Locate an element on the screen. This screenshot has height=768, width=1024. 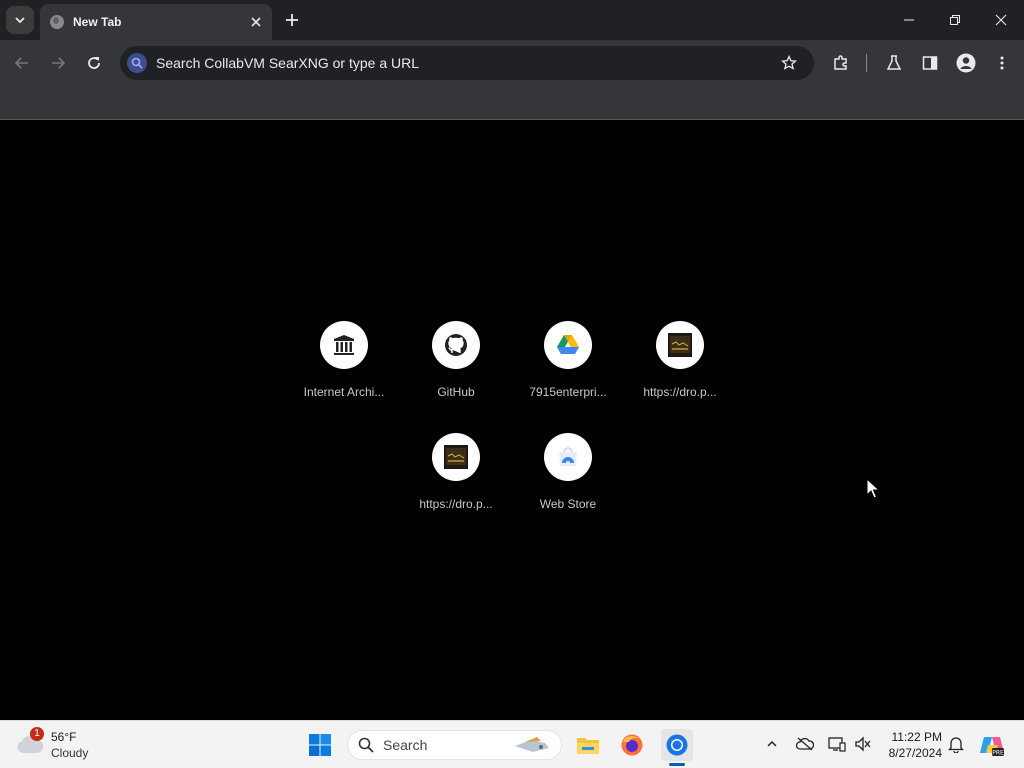
mouse-cursor-icon is located at coordinates (873, 488).